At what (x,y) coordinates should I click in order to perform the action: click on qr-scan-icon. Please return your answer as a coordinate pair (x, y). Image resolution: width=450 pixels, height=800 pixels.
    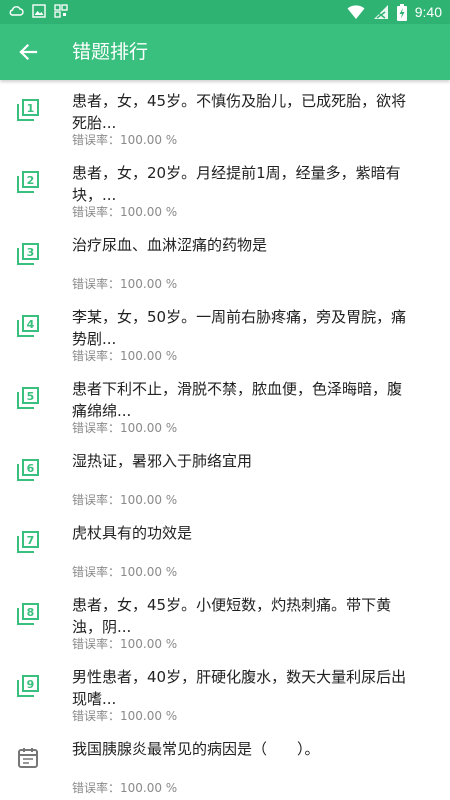
    Looking at the image, I should click on (61, 11).